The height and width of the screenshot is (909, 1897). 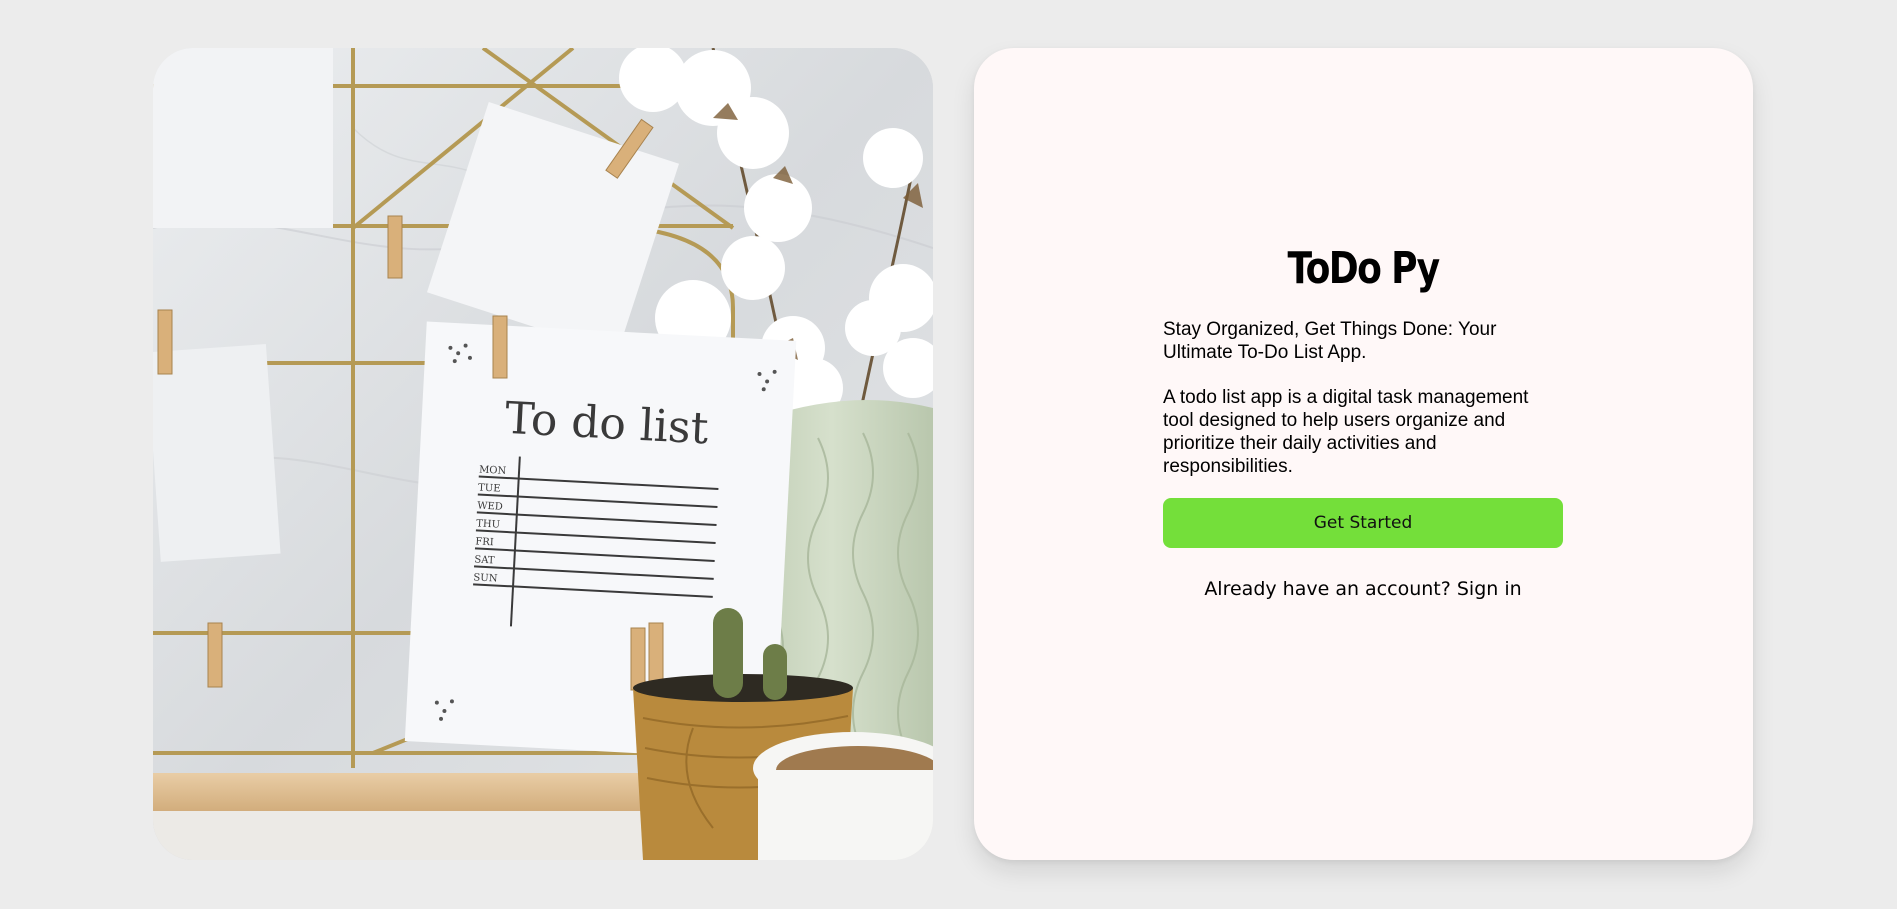 What do you see at coordinates (484, 560) in the screenshot?
I see `note-day-sat: SAT` at bounding box center [484, 560].